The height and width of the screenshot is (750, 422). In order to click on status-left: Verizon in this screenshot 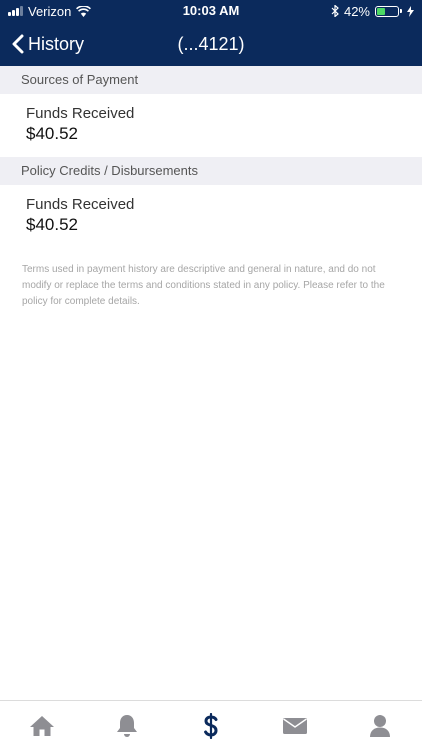, I will do `click(50, 11)`.